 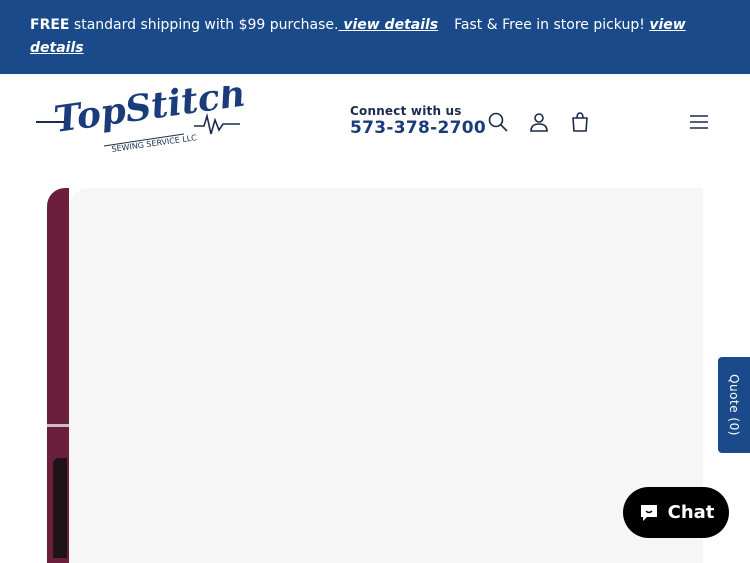 What do you see at coordinates (498, 122) in the screenshot?
I see `search-icon` at bounding box center [498, 122].